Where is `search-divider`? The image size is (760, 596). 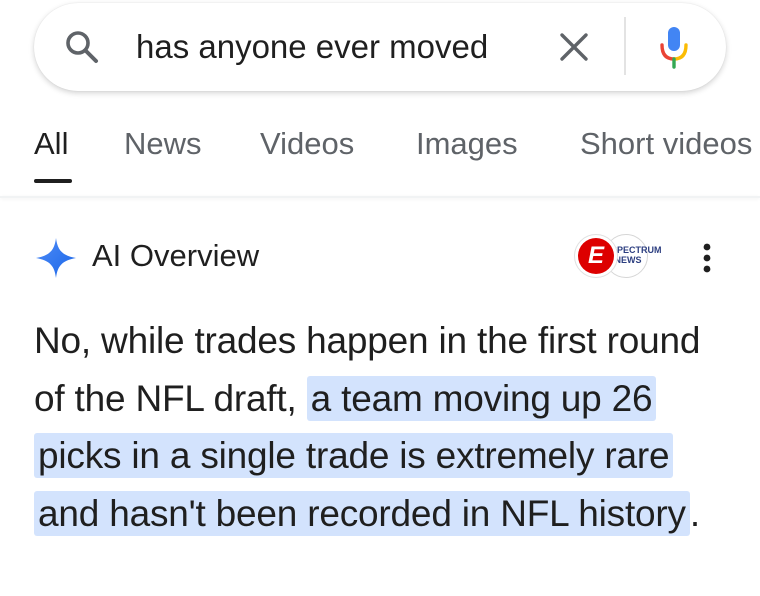
search-divider is located at coordinates (625, 46).